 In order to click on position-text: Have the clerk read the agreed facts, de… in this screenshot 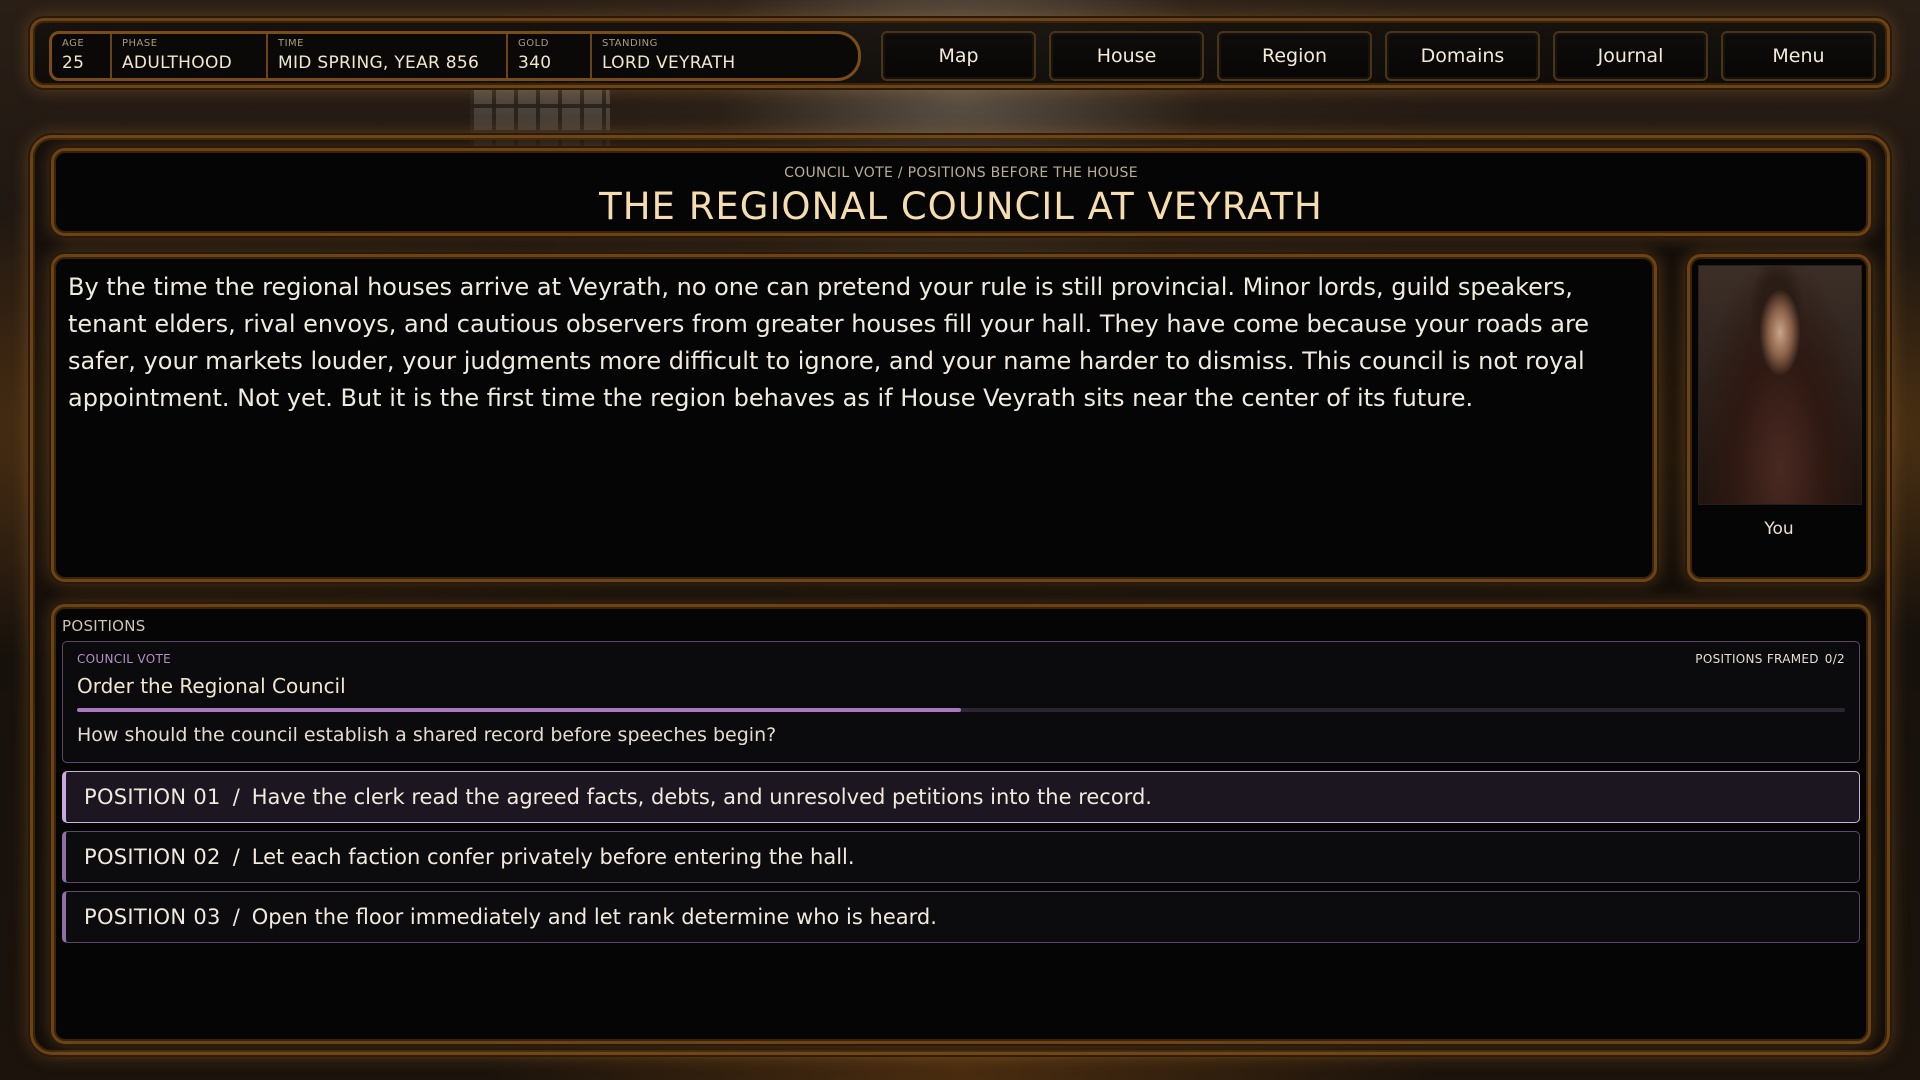, I will do `click(701, 797)`.